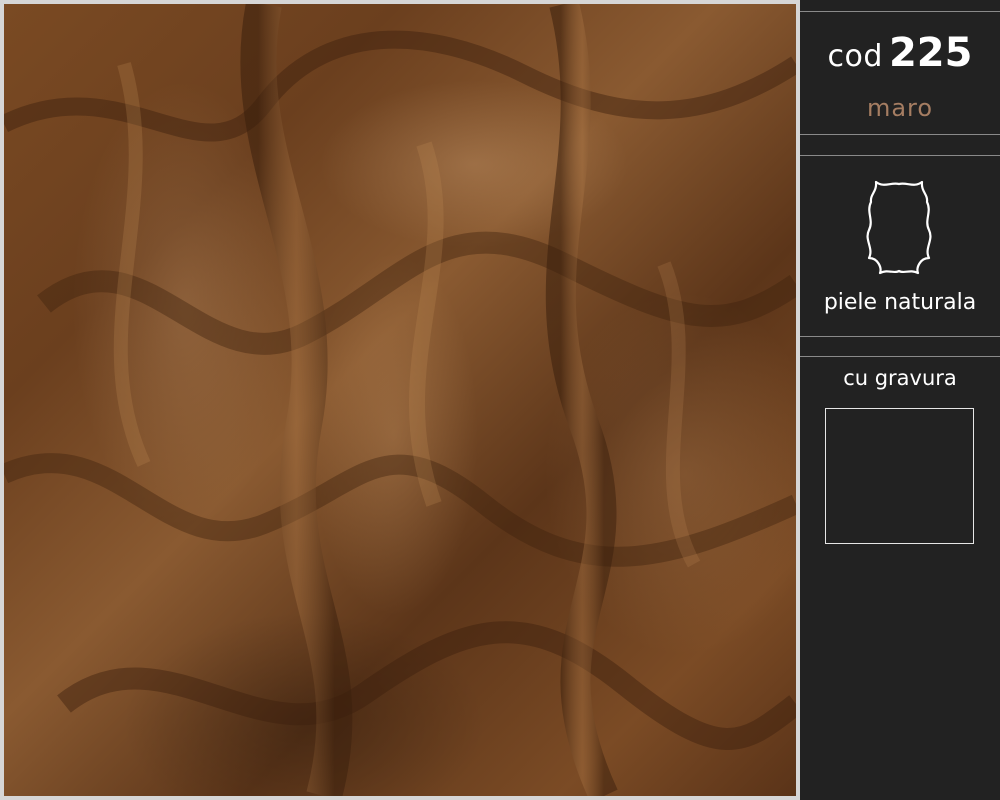 The image size is (1000, 800). What do you see at coordinates (899, 476) in the screenshot?
I see `engraving-swatch` at bounding box center [899, 476].